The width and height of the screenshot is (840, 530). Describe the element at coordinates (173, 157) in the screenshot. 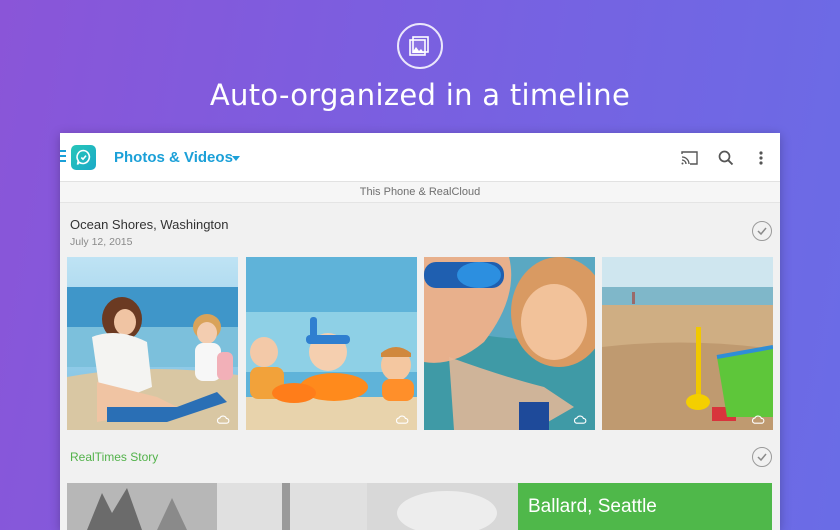

I see `app-title-dropdown: Photos & Videos` at that location.